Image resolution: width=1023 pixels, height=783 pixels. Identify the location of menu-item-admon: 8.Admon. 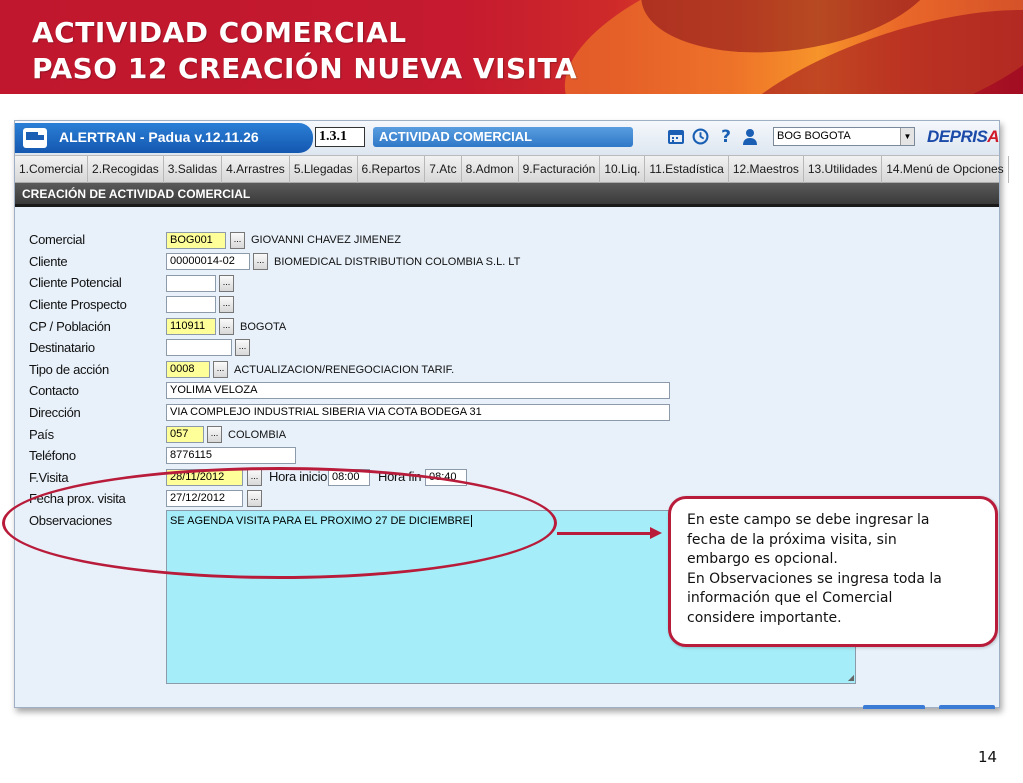
(490, 169).